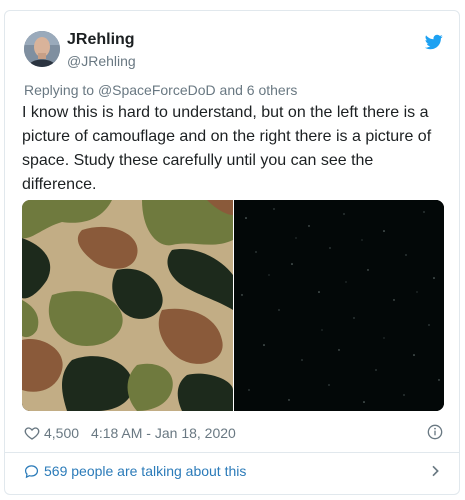  I want to click on conversation-link: 569 people are talking about this, so click(135, 471).